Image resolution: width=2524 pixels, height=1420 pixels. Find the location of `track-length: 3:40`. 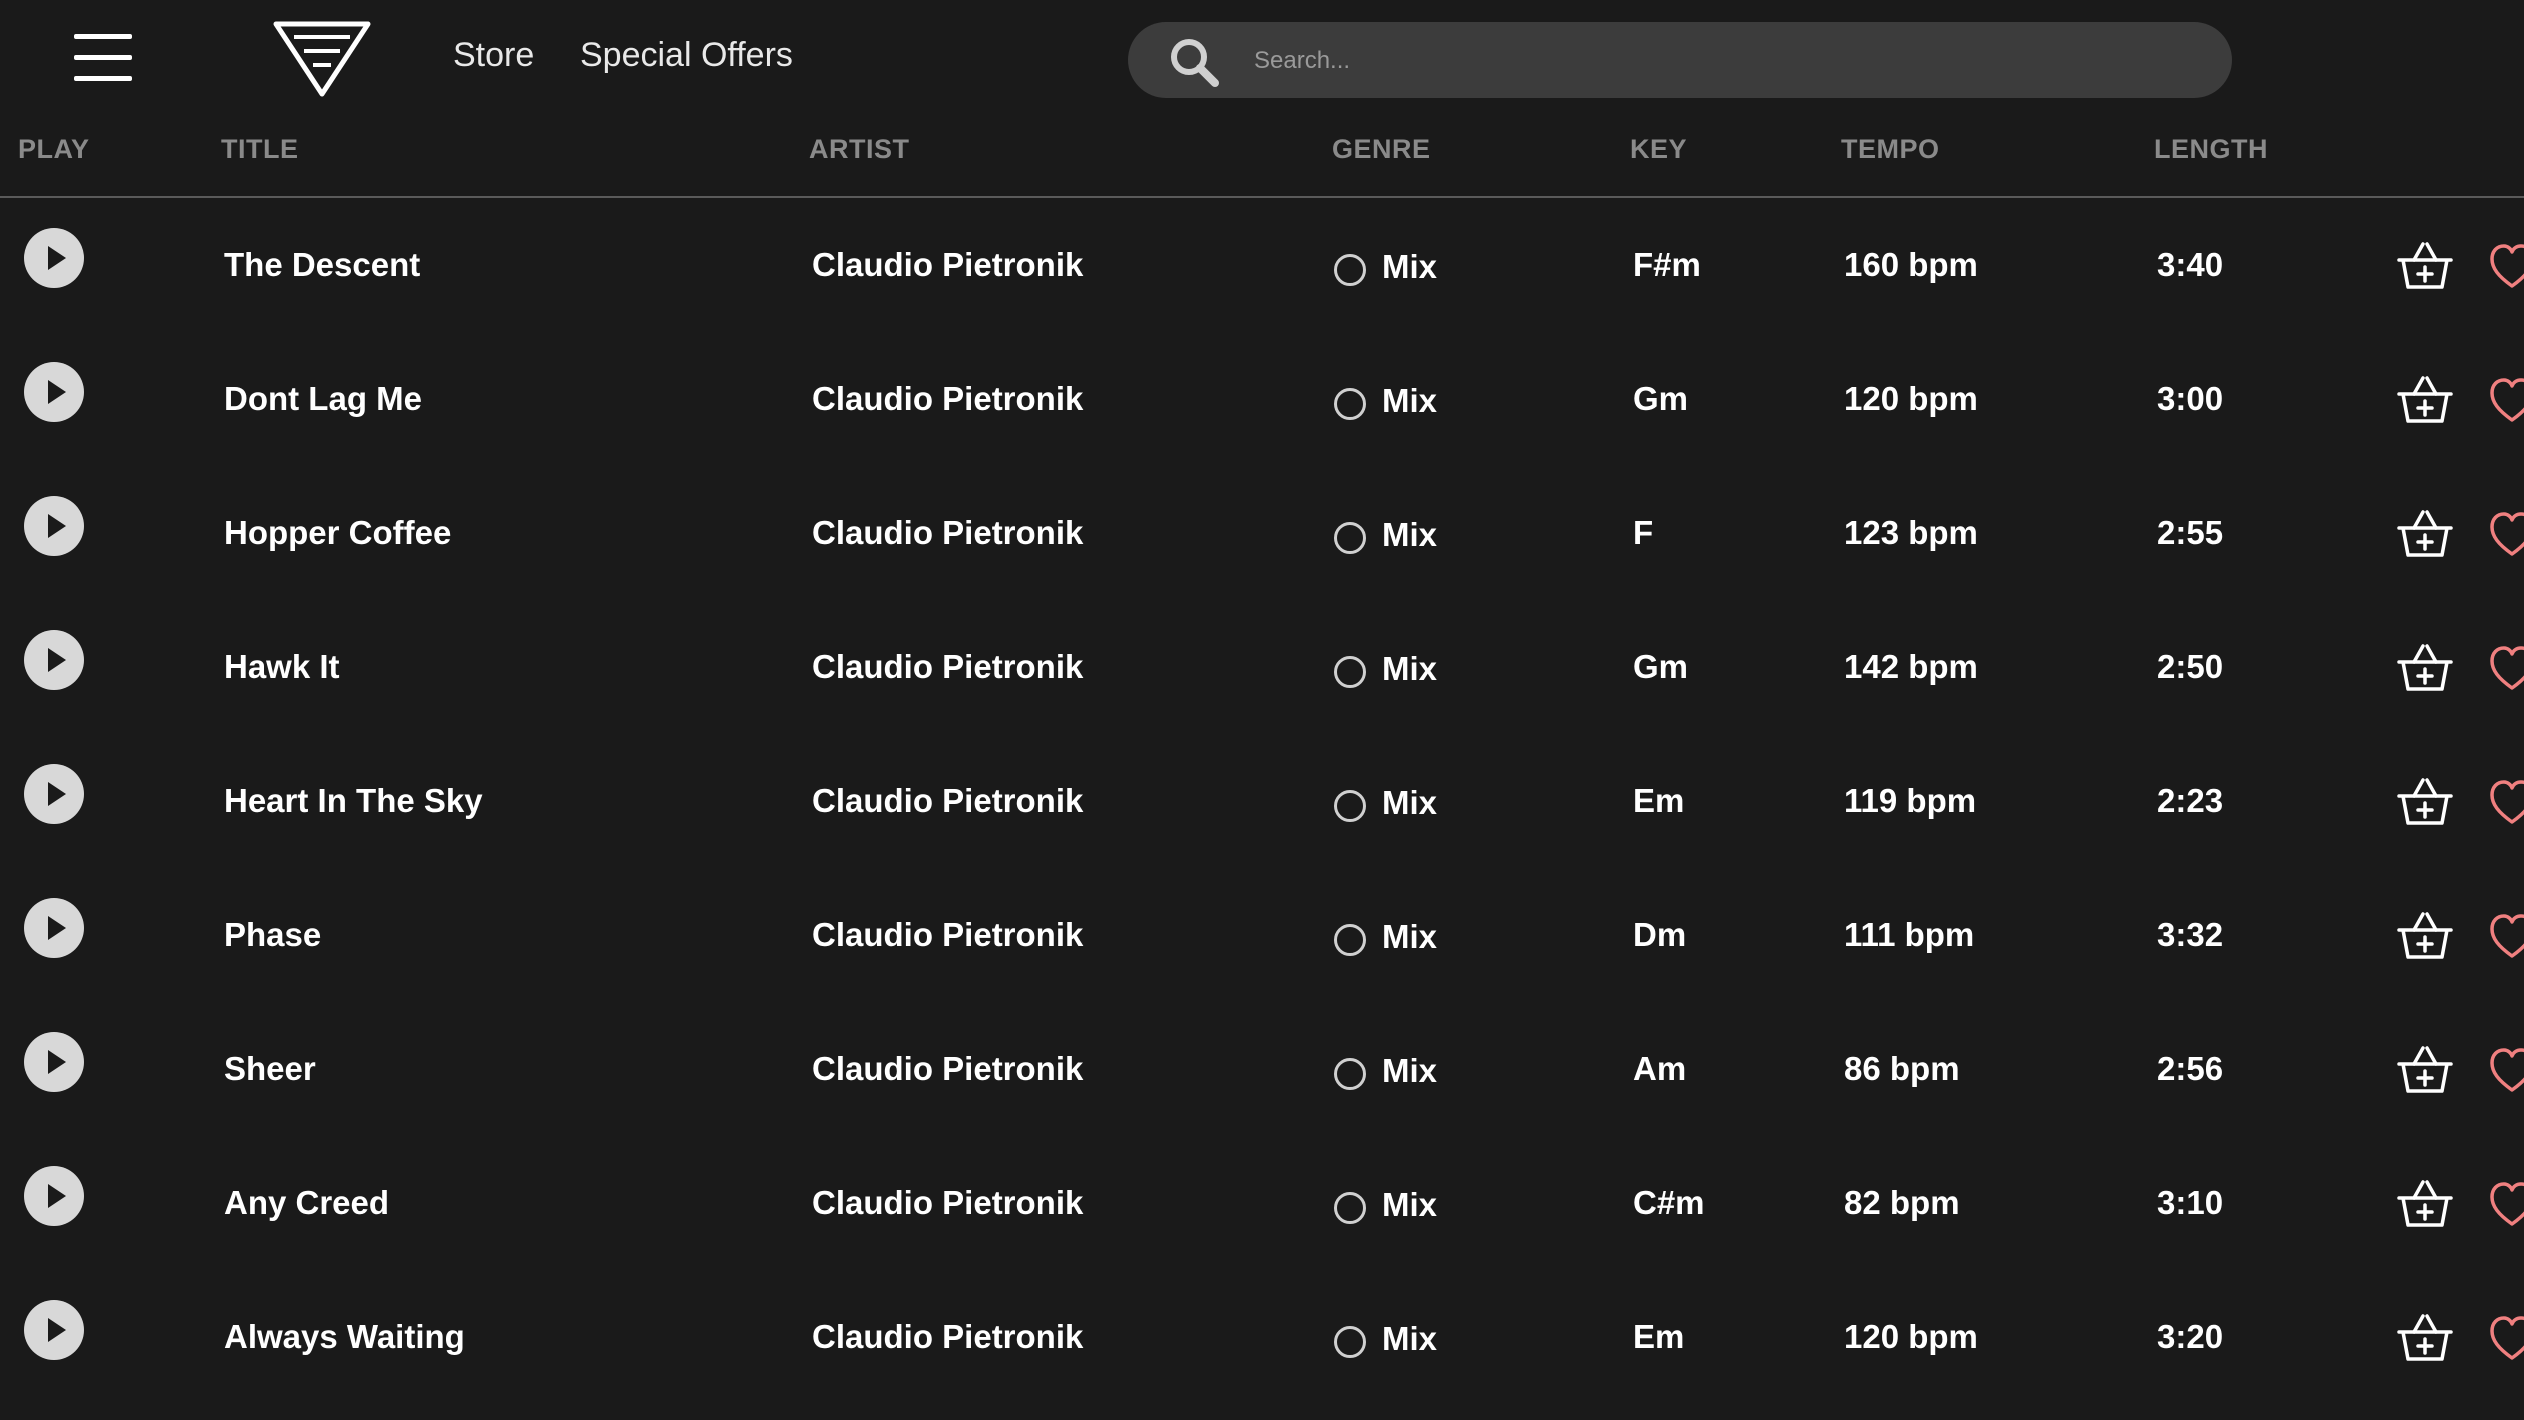

track-length: 3:40 is located at coordinates (2190, 264).